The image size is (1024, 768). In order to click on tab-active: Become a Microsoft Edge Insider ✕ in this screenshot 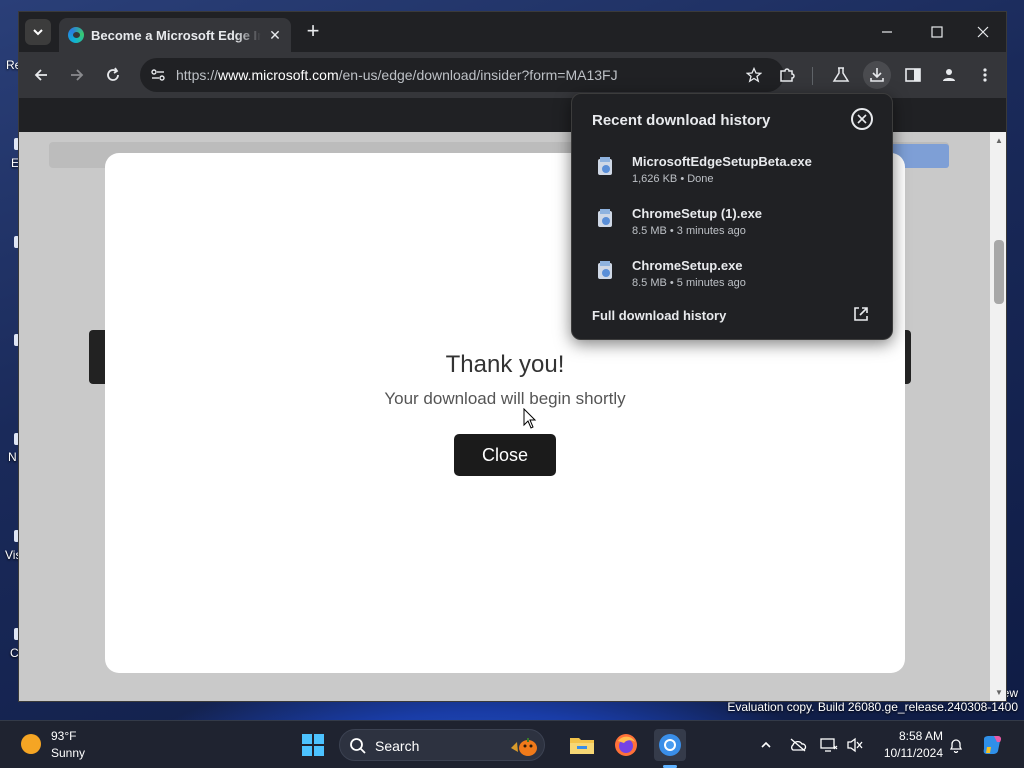, I will do `click(175, 35)`.